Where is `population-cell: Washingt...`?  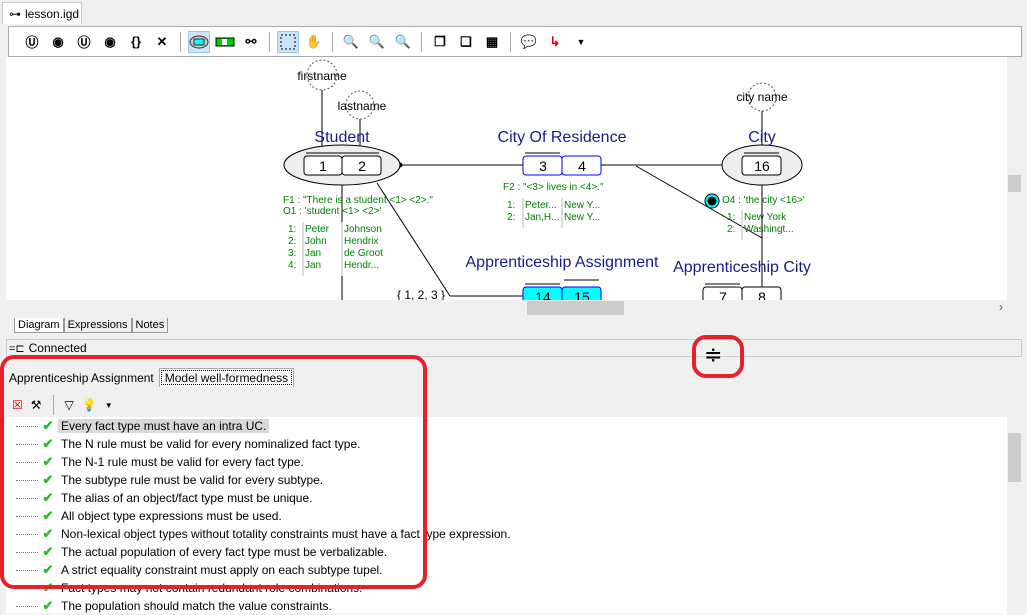
population-cell: Washingt... is located at coordinates (769, 229).